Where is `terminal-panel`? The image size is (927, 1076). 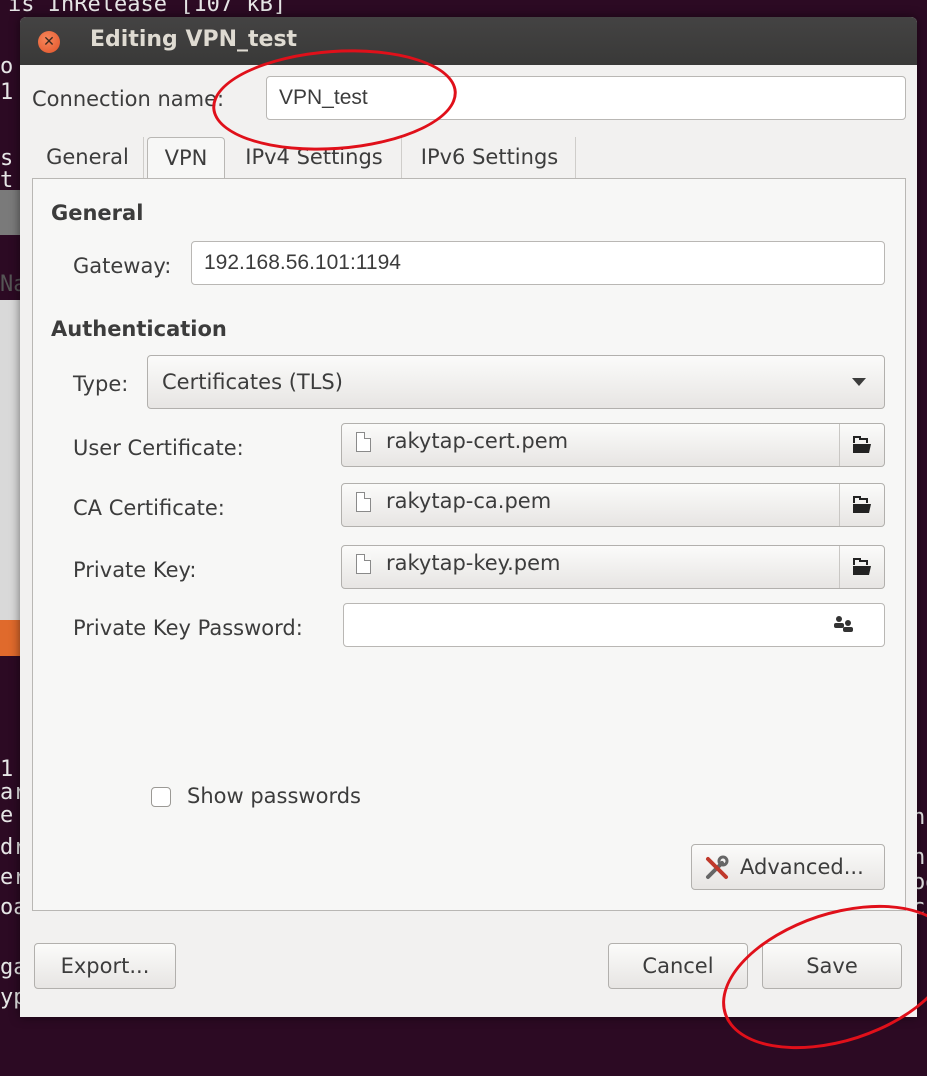
terminal-panel is located at coordinates (10, 460).